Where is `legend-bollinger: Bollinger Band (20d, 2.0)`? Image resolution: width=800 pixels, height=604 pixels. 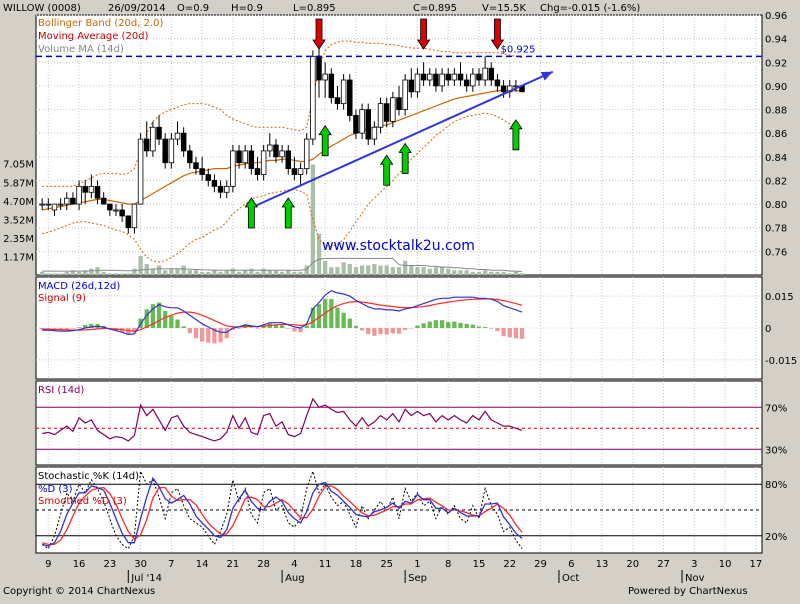 legend-bollinger: Bollinger Band (20d, 2.0) is located at coordinates (101, 23).